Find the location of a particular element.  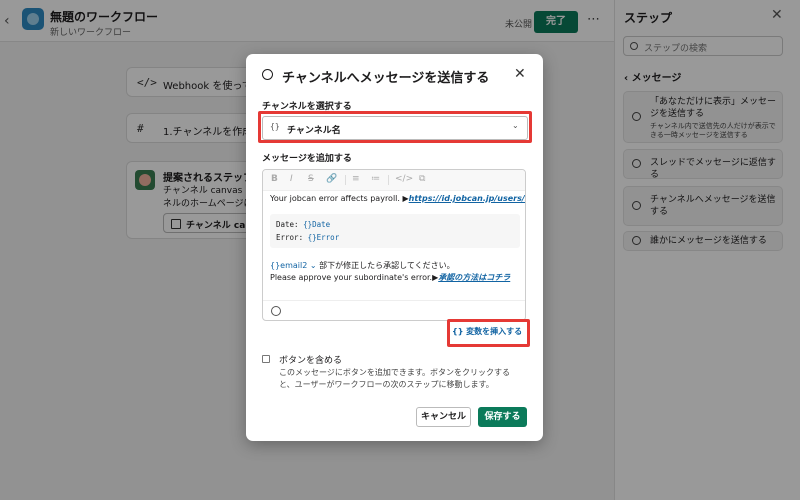

approval-howto-link: 承認の方法はコチラ is located at coordinates (474, 277).